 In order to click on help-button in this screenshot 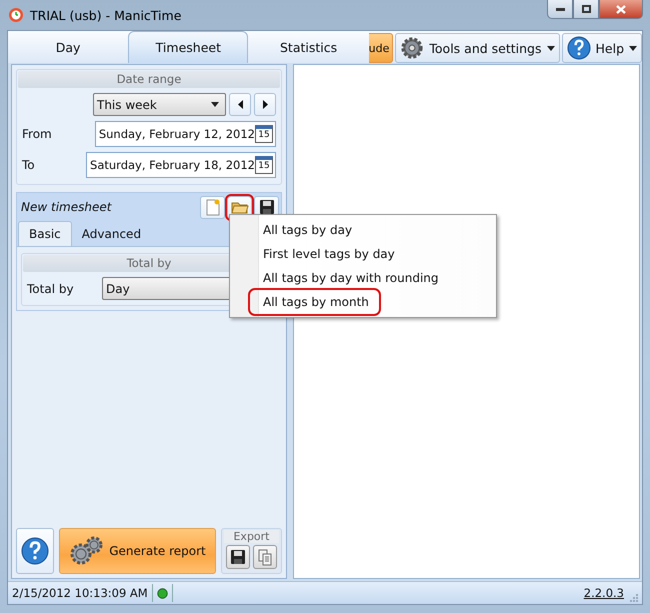, I will do `click(35, 551)`.